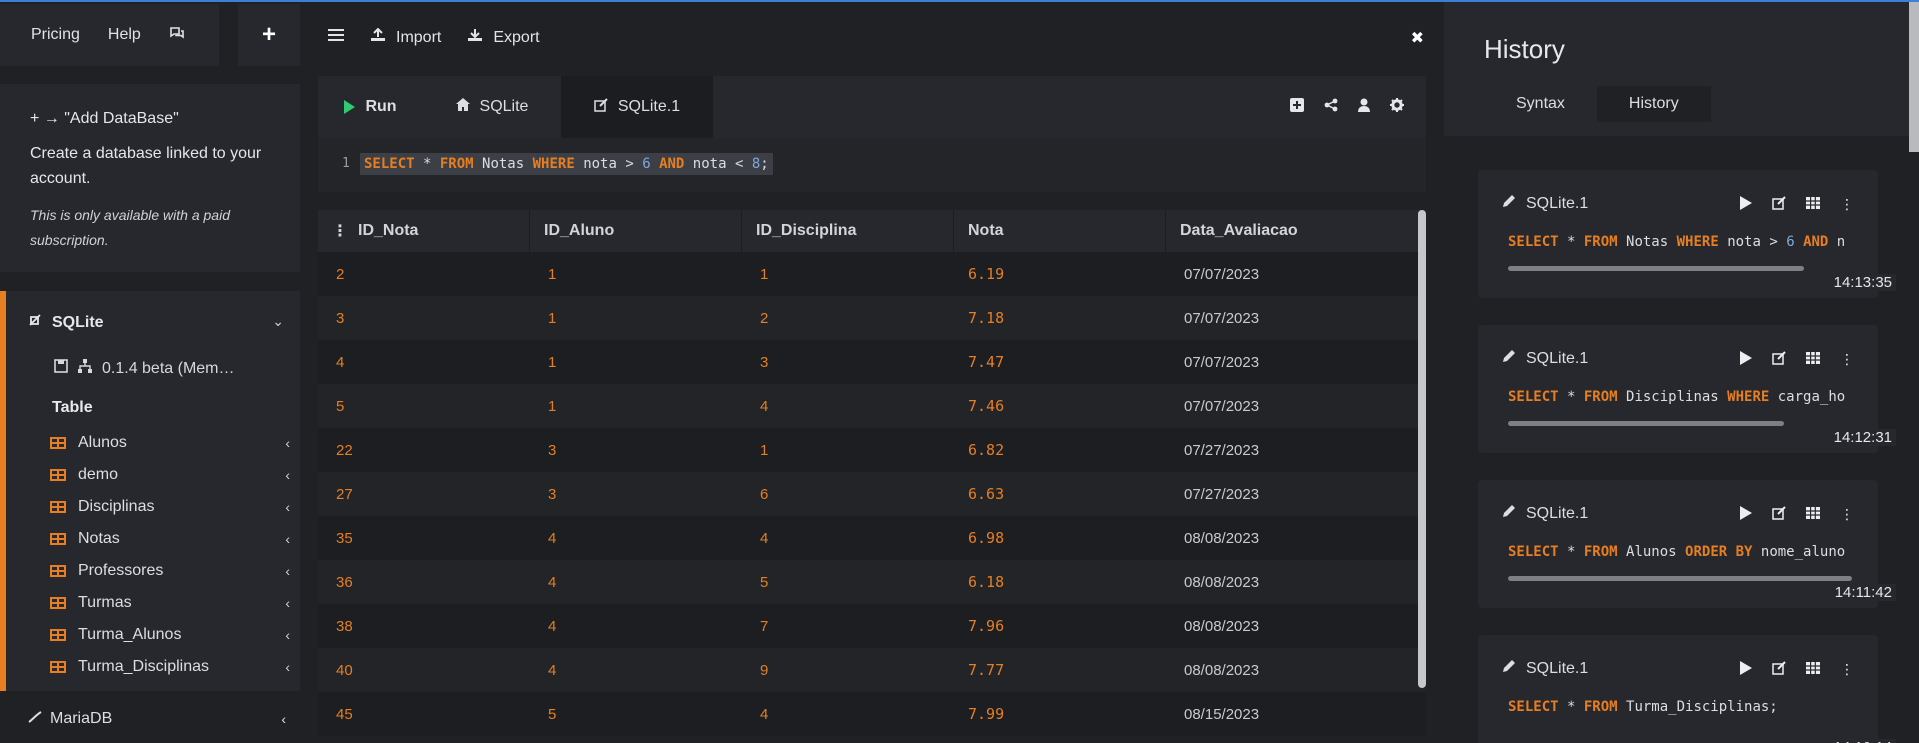  What do you see at coordinates (637, 107) in the screenshot?
I see `tab-sqlite-1: SQLite.1` at bounding box center [637, 107].